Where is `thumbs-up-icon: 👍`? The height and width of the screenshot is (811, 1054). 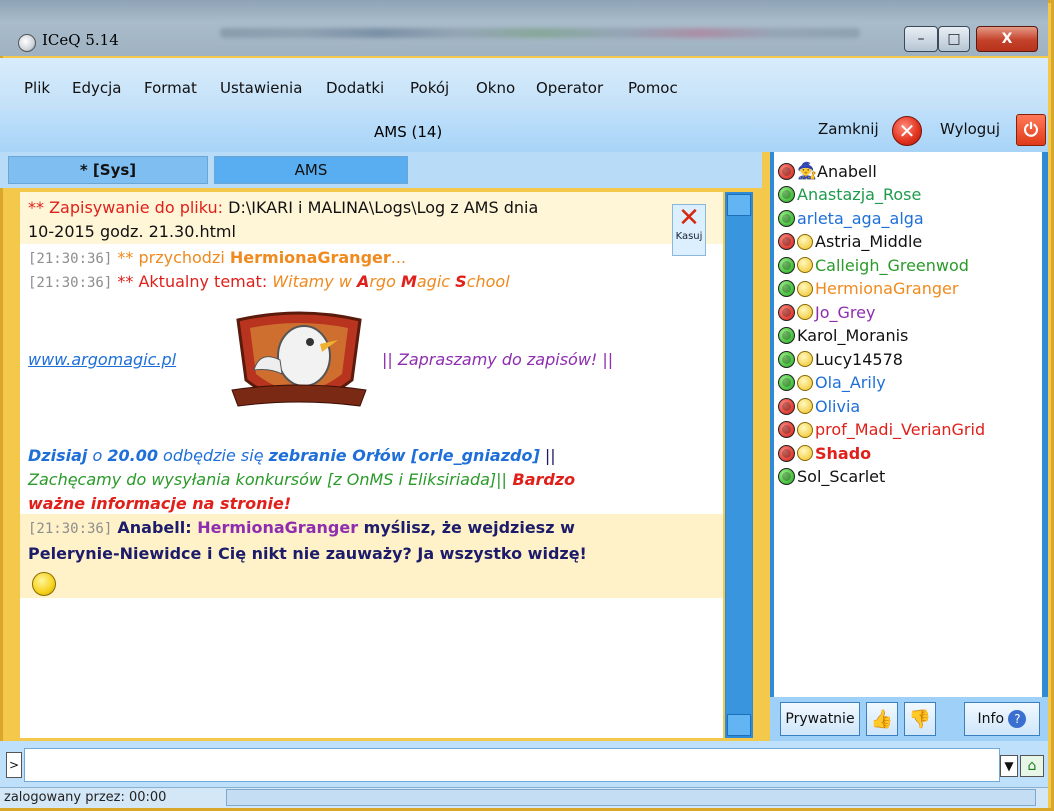 thumbs-up-icon: 👍 is located at coordinates (882, 719).